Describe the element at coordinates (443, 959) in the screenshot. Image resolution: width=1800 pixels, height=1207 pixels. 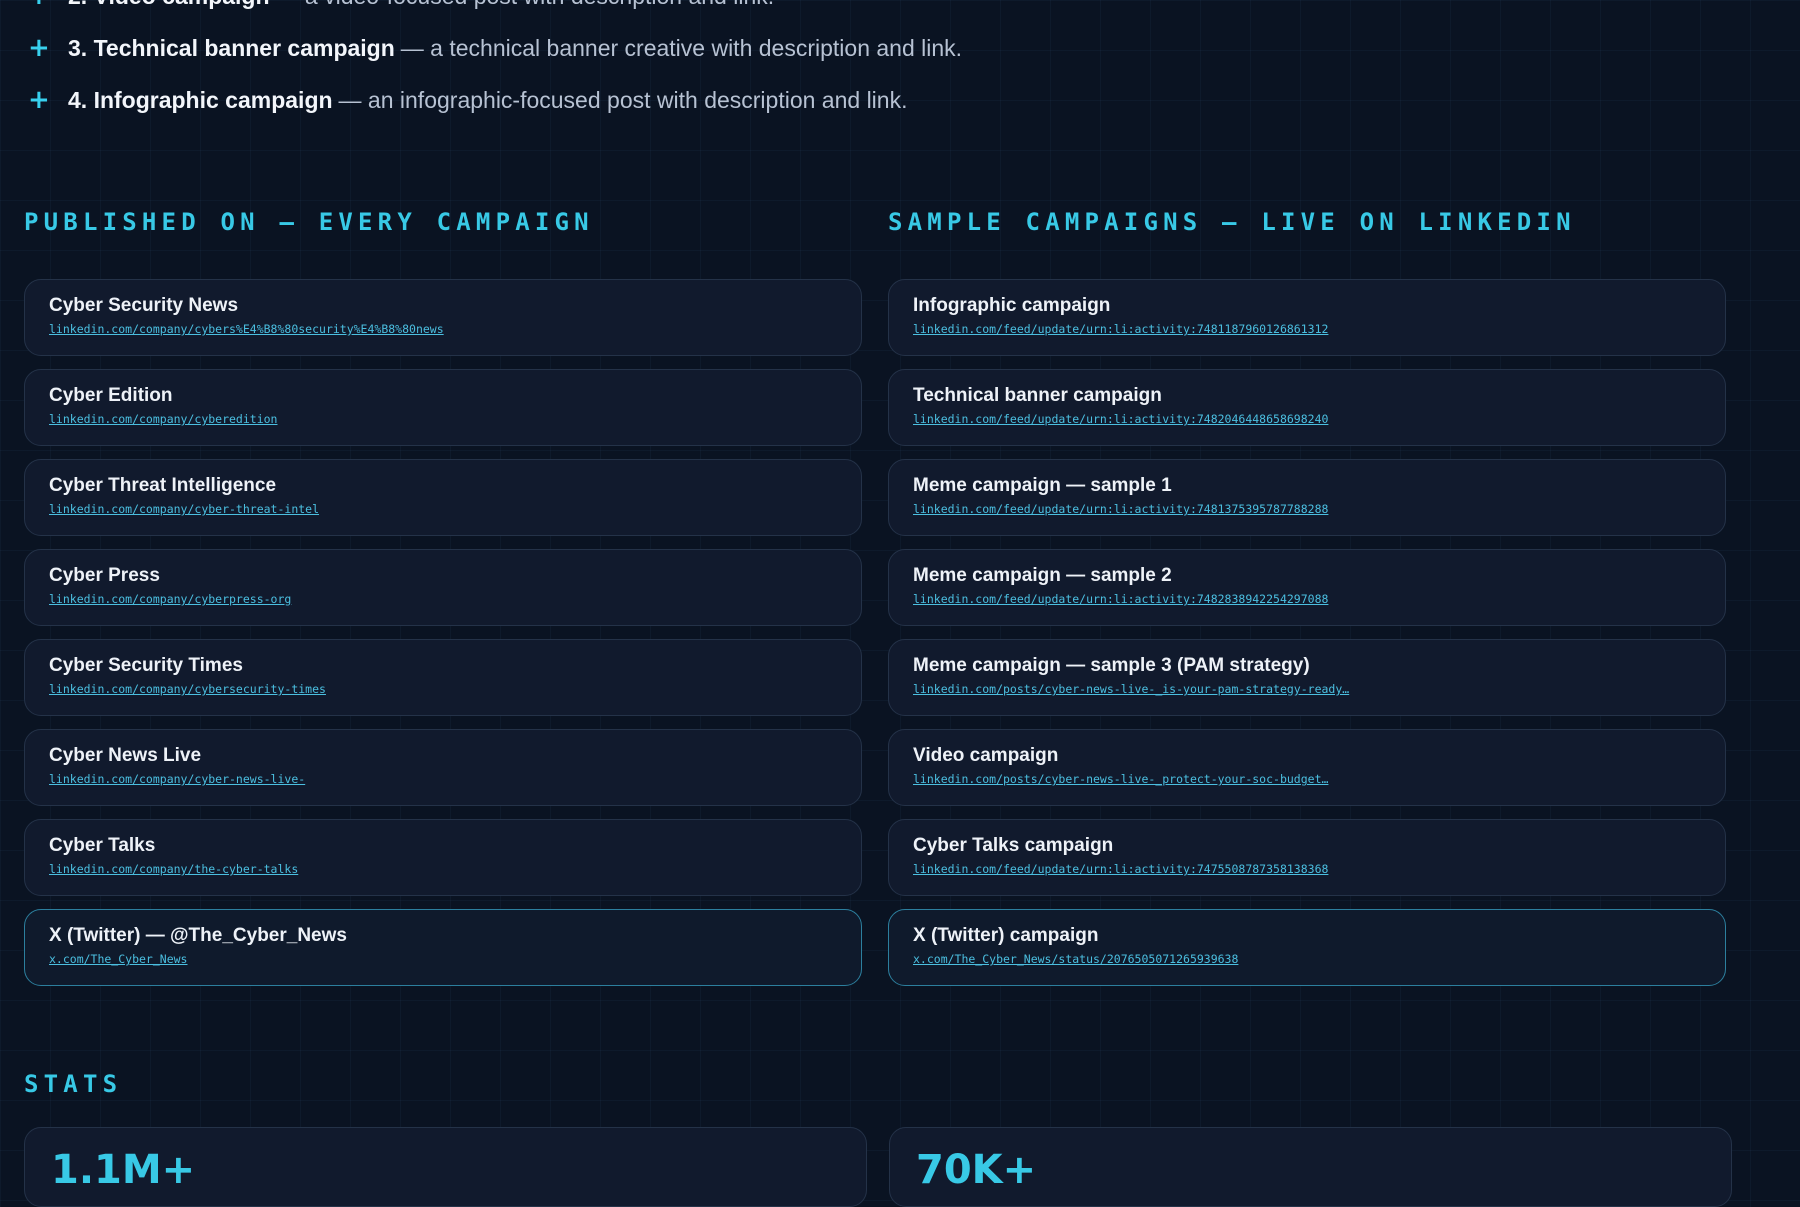
I see `published-card-link: x.com/The_Cyber_News` at that location.